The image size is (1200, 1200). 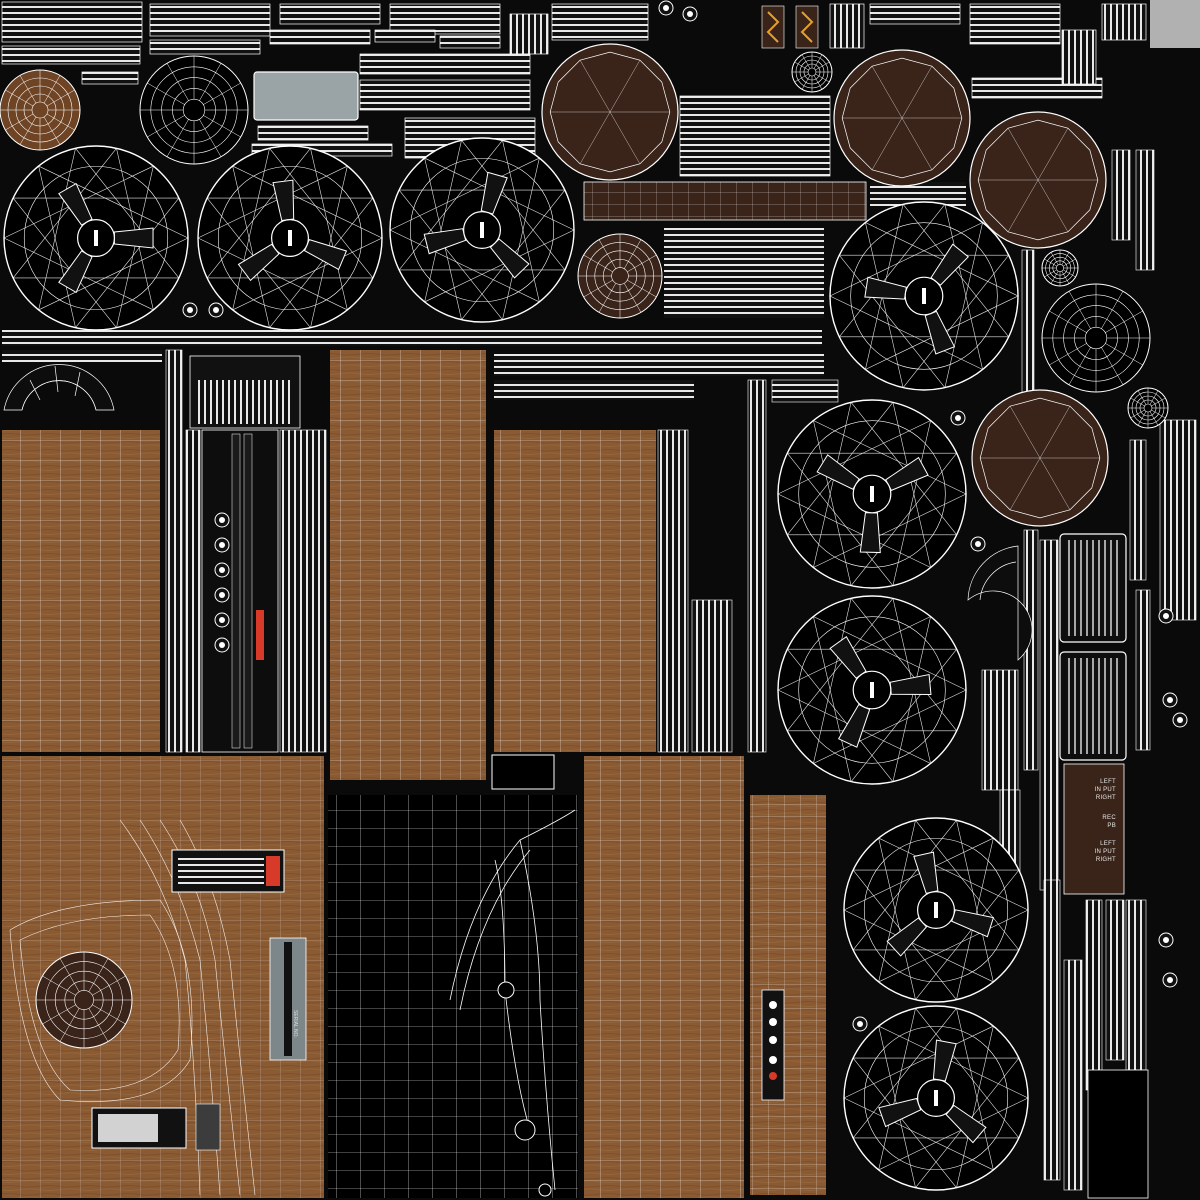 I want to click on input-left-label-2: LEFT, so click(x=1108, y=844).